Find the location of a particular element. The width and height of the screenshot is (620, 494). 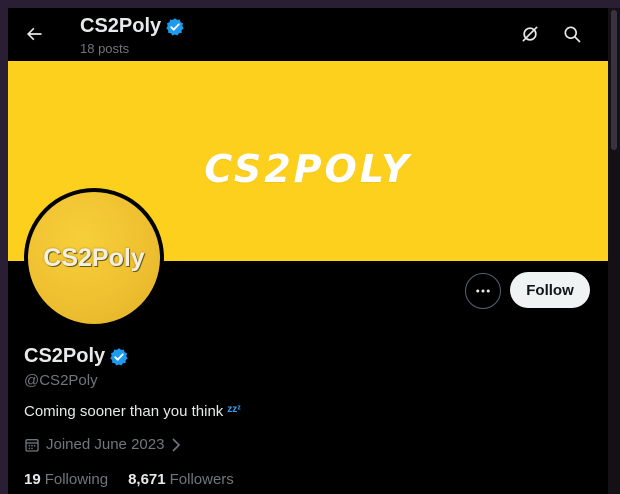

back-button is located at coordinates (34, 34).